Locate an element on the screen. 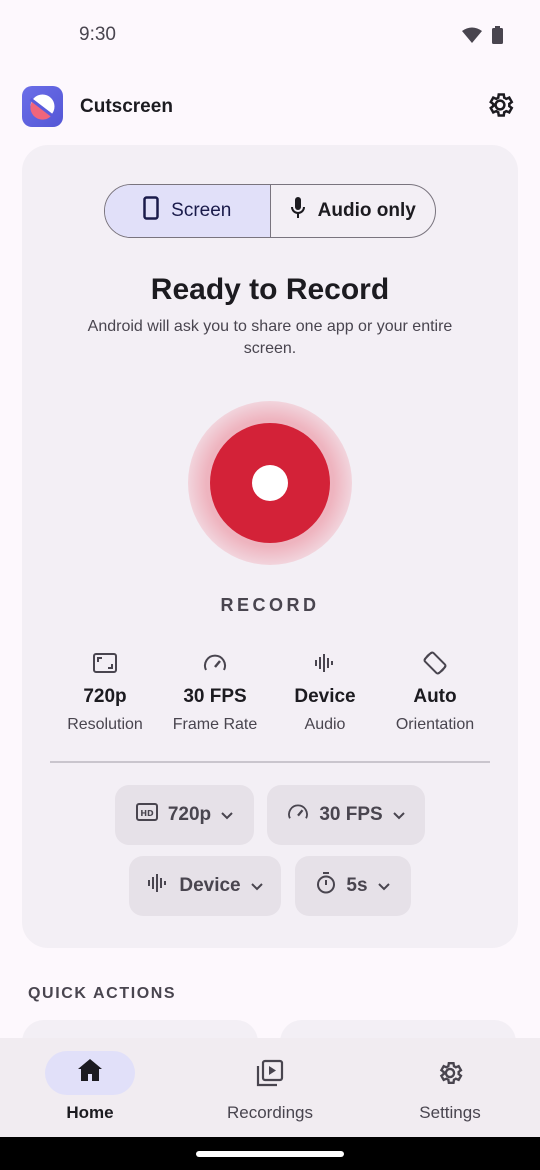  stat-value: Device is located at coordinates (325, 696).